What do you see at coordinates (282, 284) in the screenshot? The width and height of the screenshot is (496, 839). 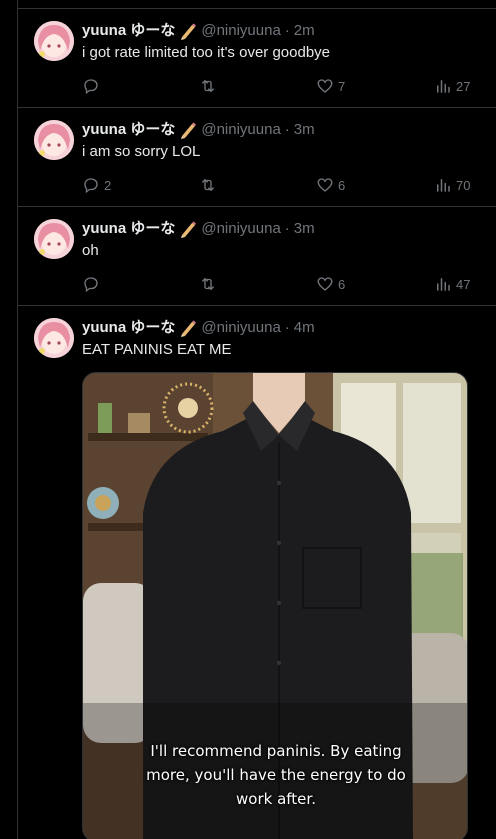 I see `tweet-actions: 6 47` at bounding box center [282, 284].